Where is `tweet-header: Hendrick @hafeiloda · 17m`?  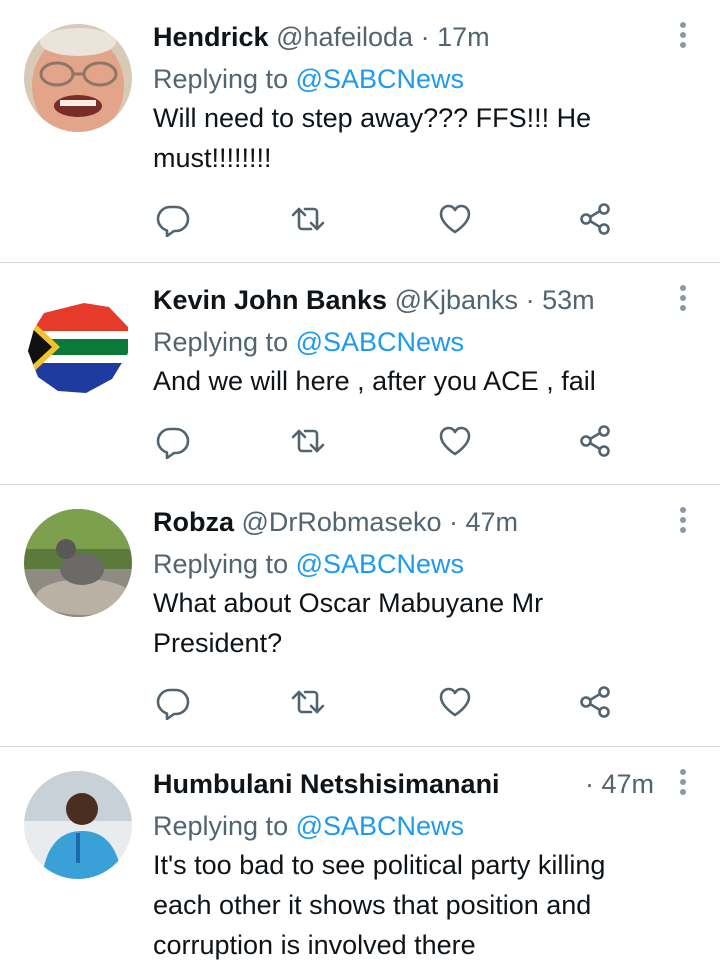 tweet-header: Hendrick @hafeiloda · 17m is located at coordinates (401, 37).